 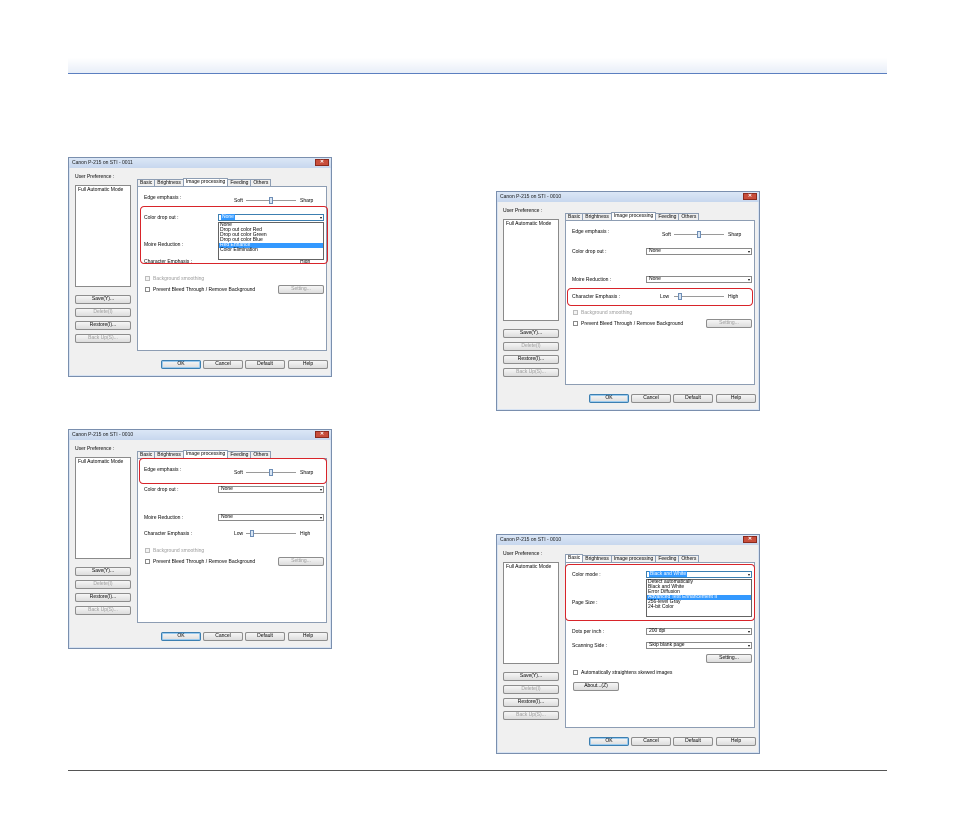 I want to click on dpi-select: 200 dpi ▾, so click(x=699, y=631).